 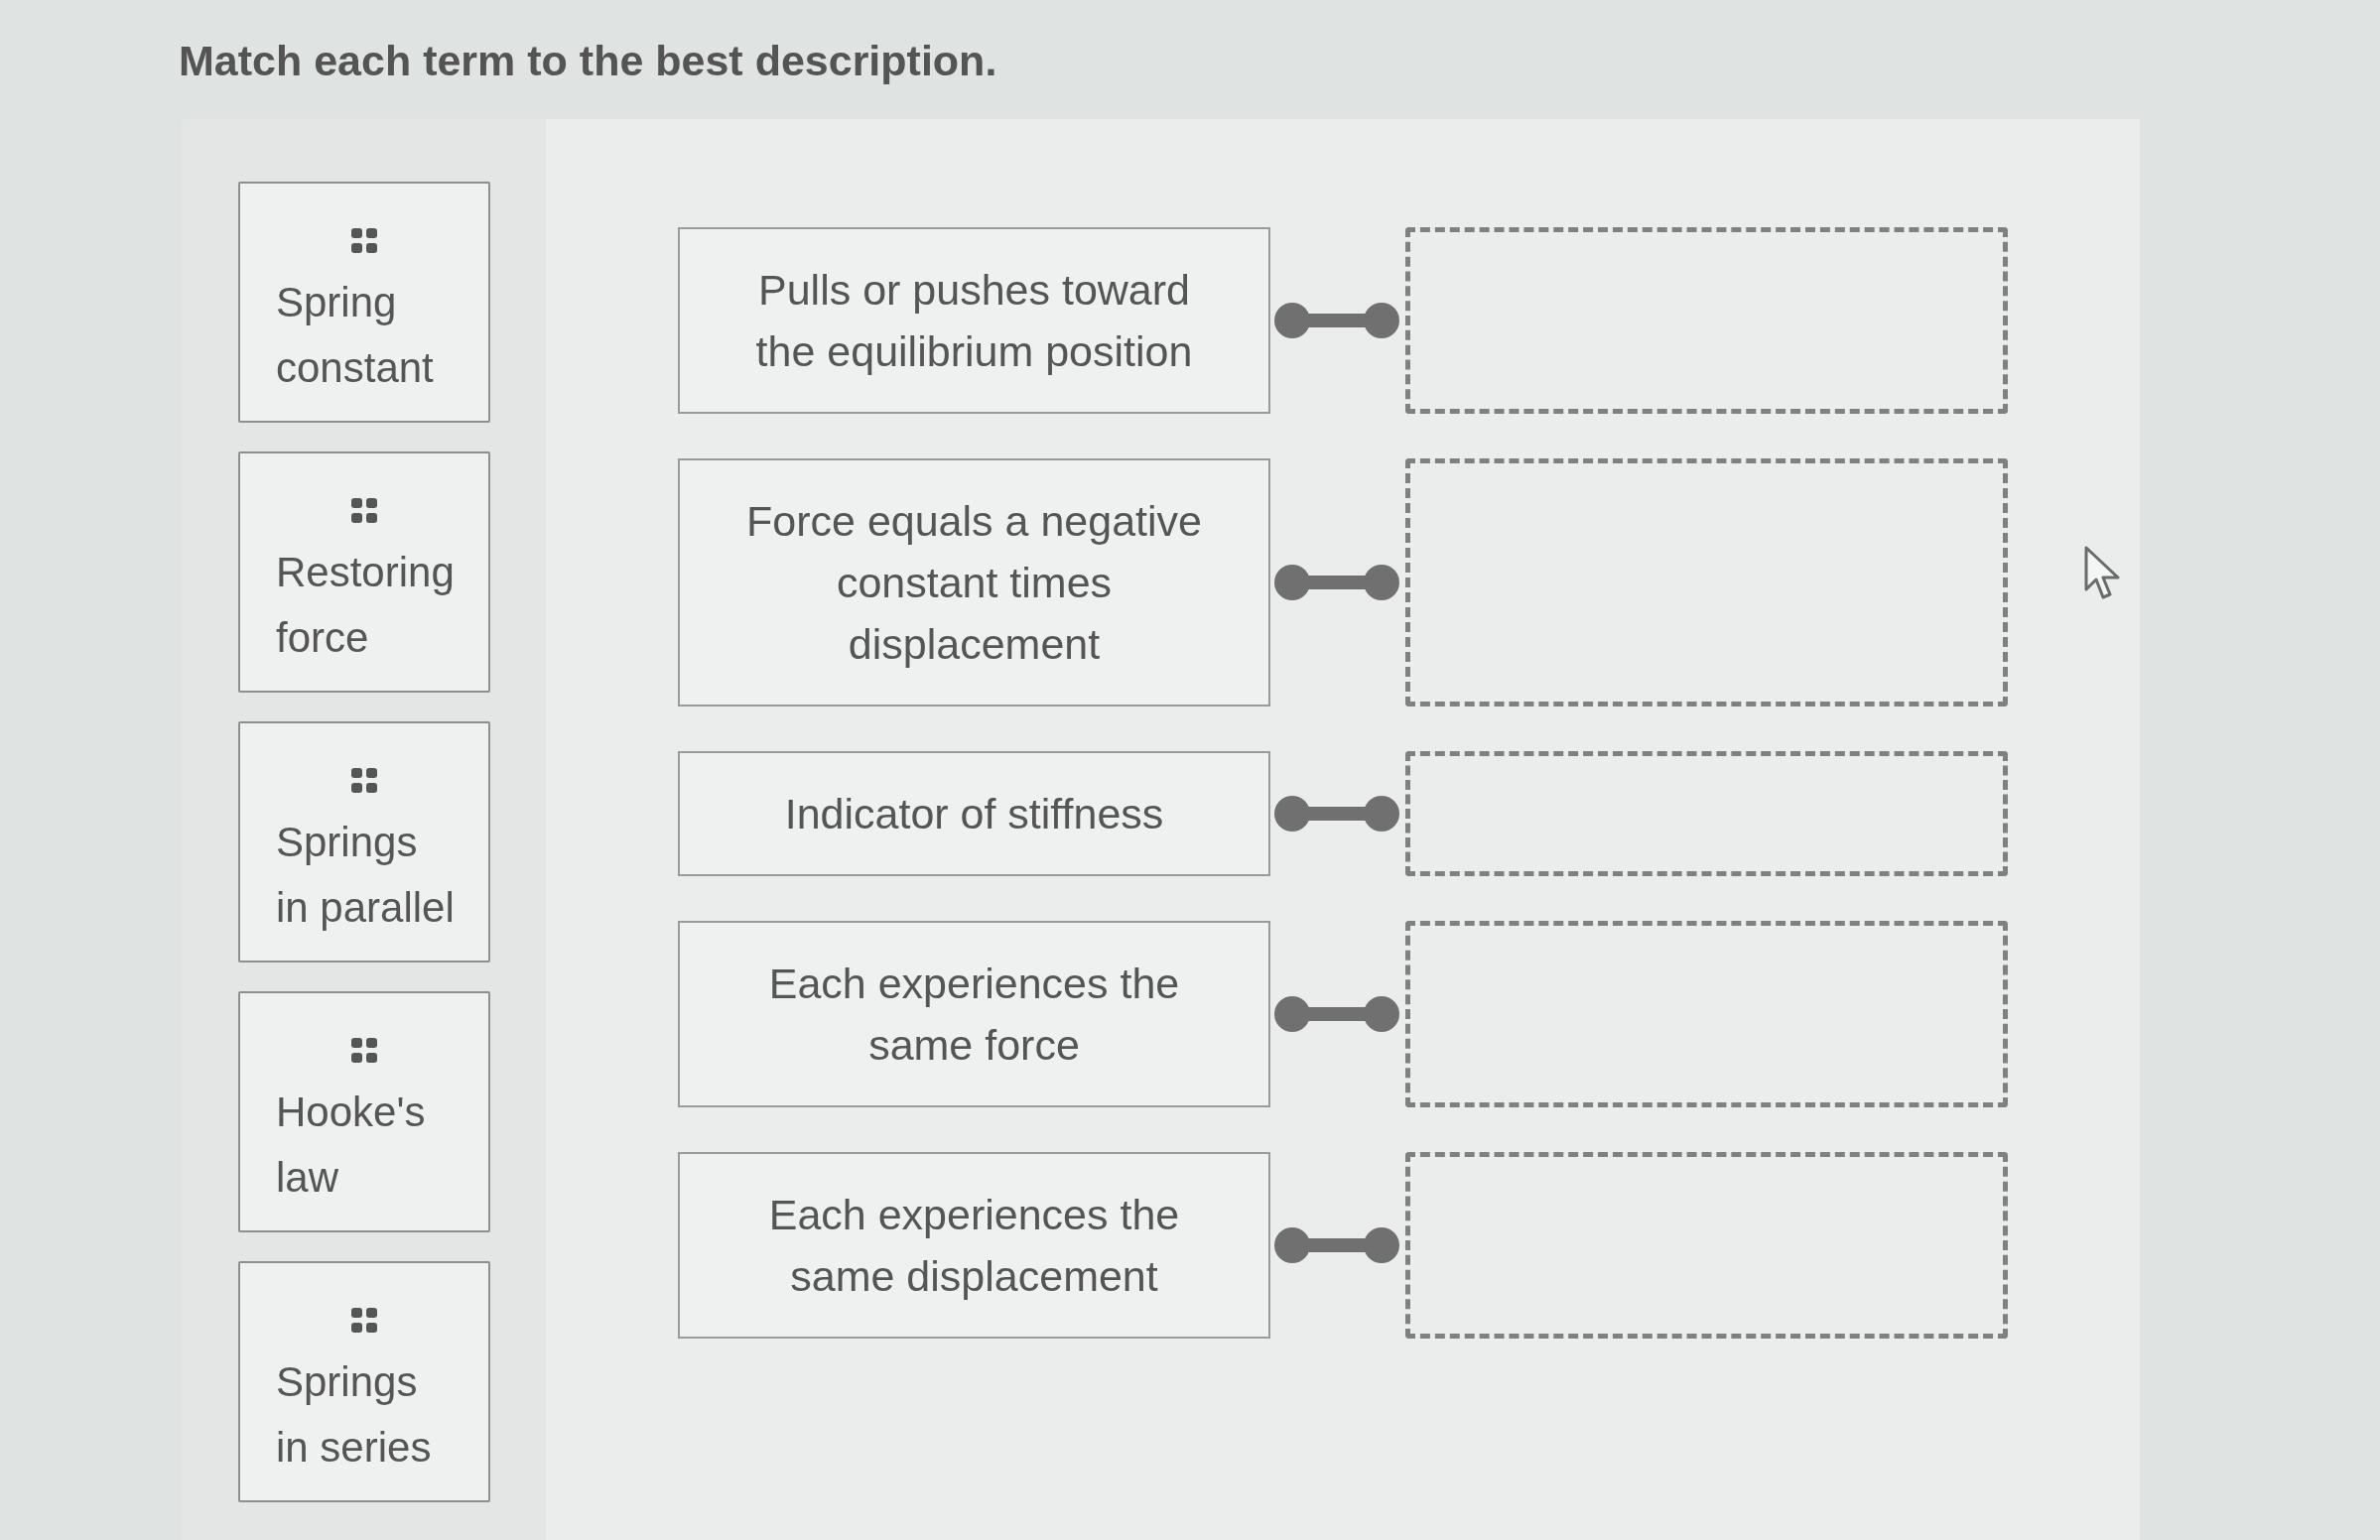 What do you see at coordinates (364, 1111) in the screenshot?
I see `term-card: Hooke's law` at bounding box center [364, 1111].